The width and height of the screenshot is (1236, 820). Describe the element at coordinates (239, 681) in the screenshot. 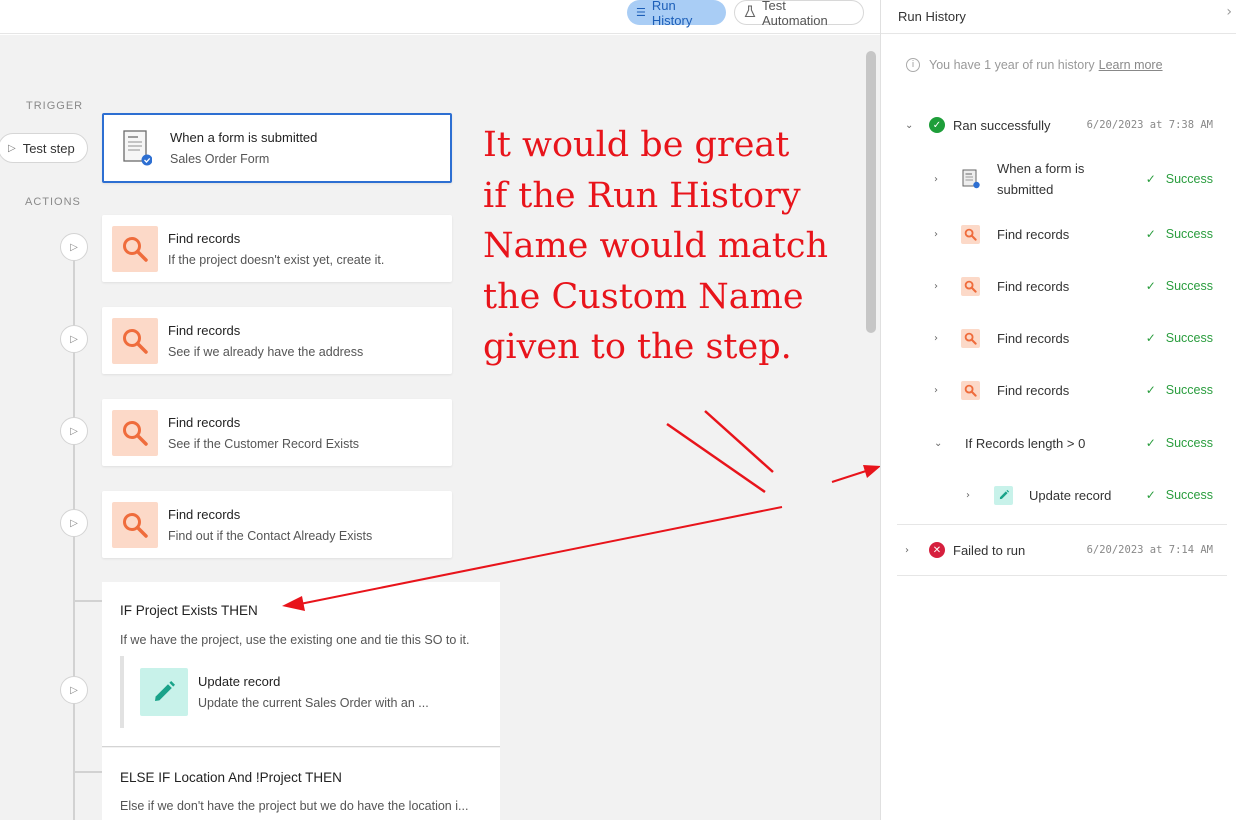

I see `nested-action-title: Update record` at that location.